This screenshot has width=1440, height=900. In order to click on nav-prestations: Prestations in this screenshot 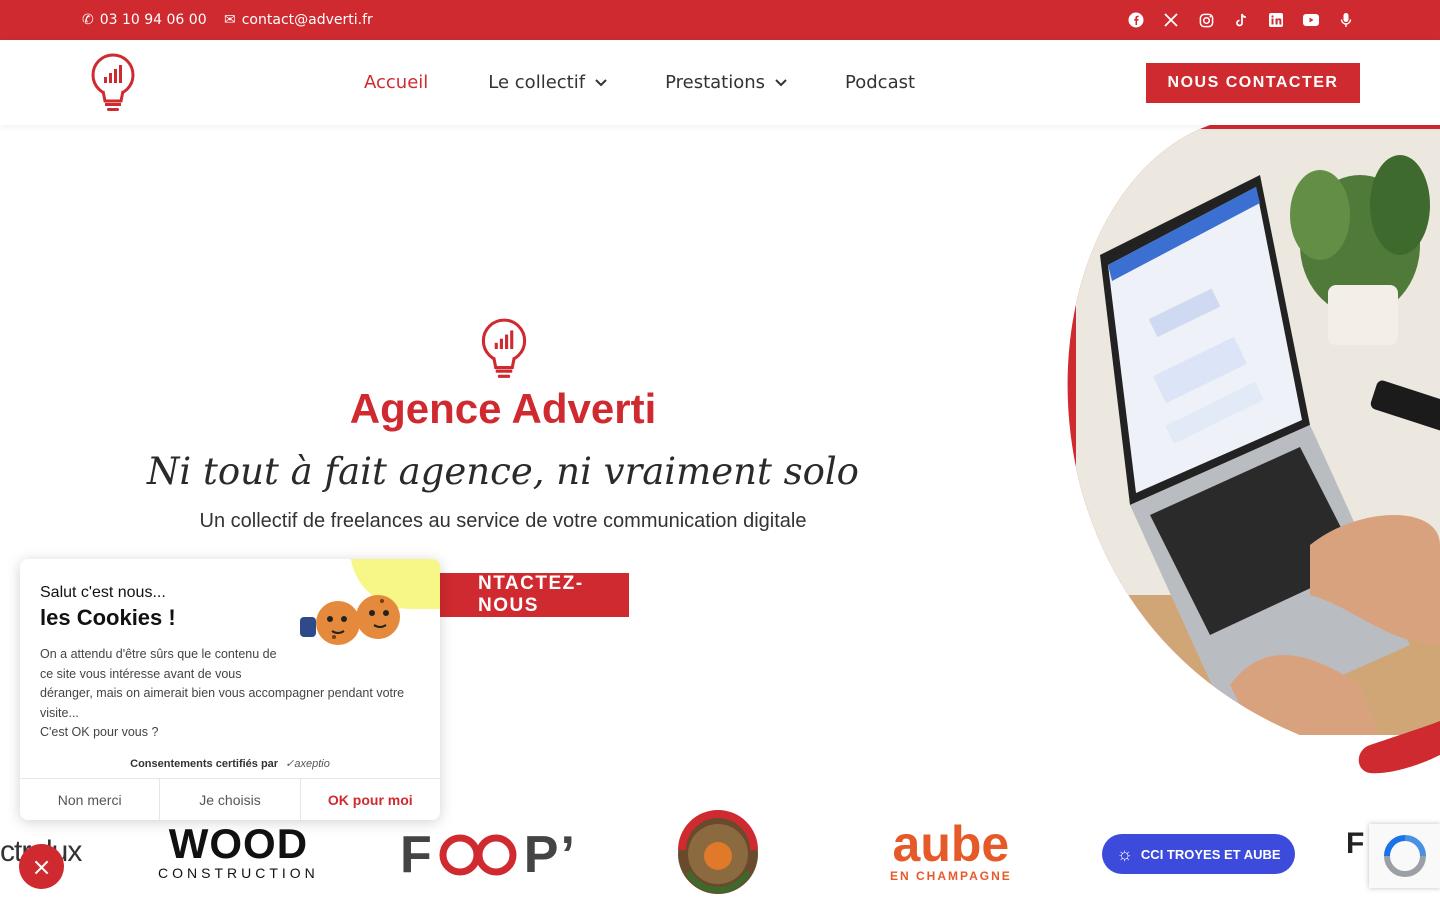, I will do `click(726, 82)`.